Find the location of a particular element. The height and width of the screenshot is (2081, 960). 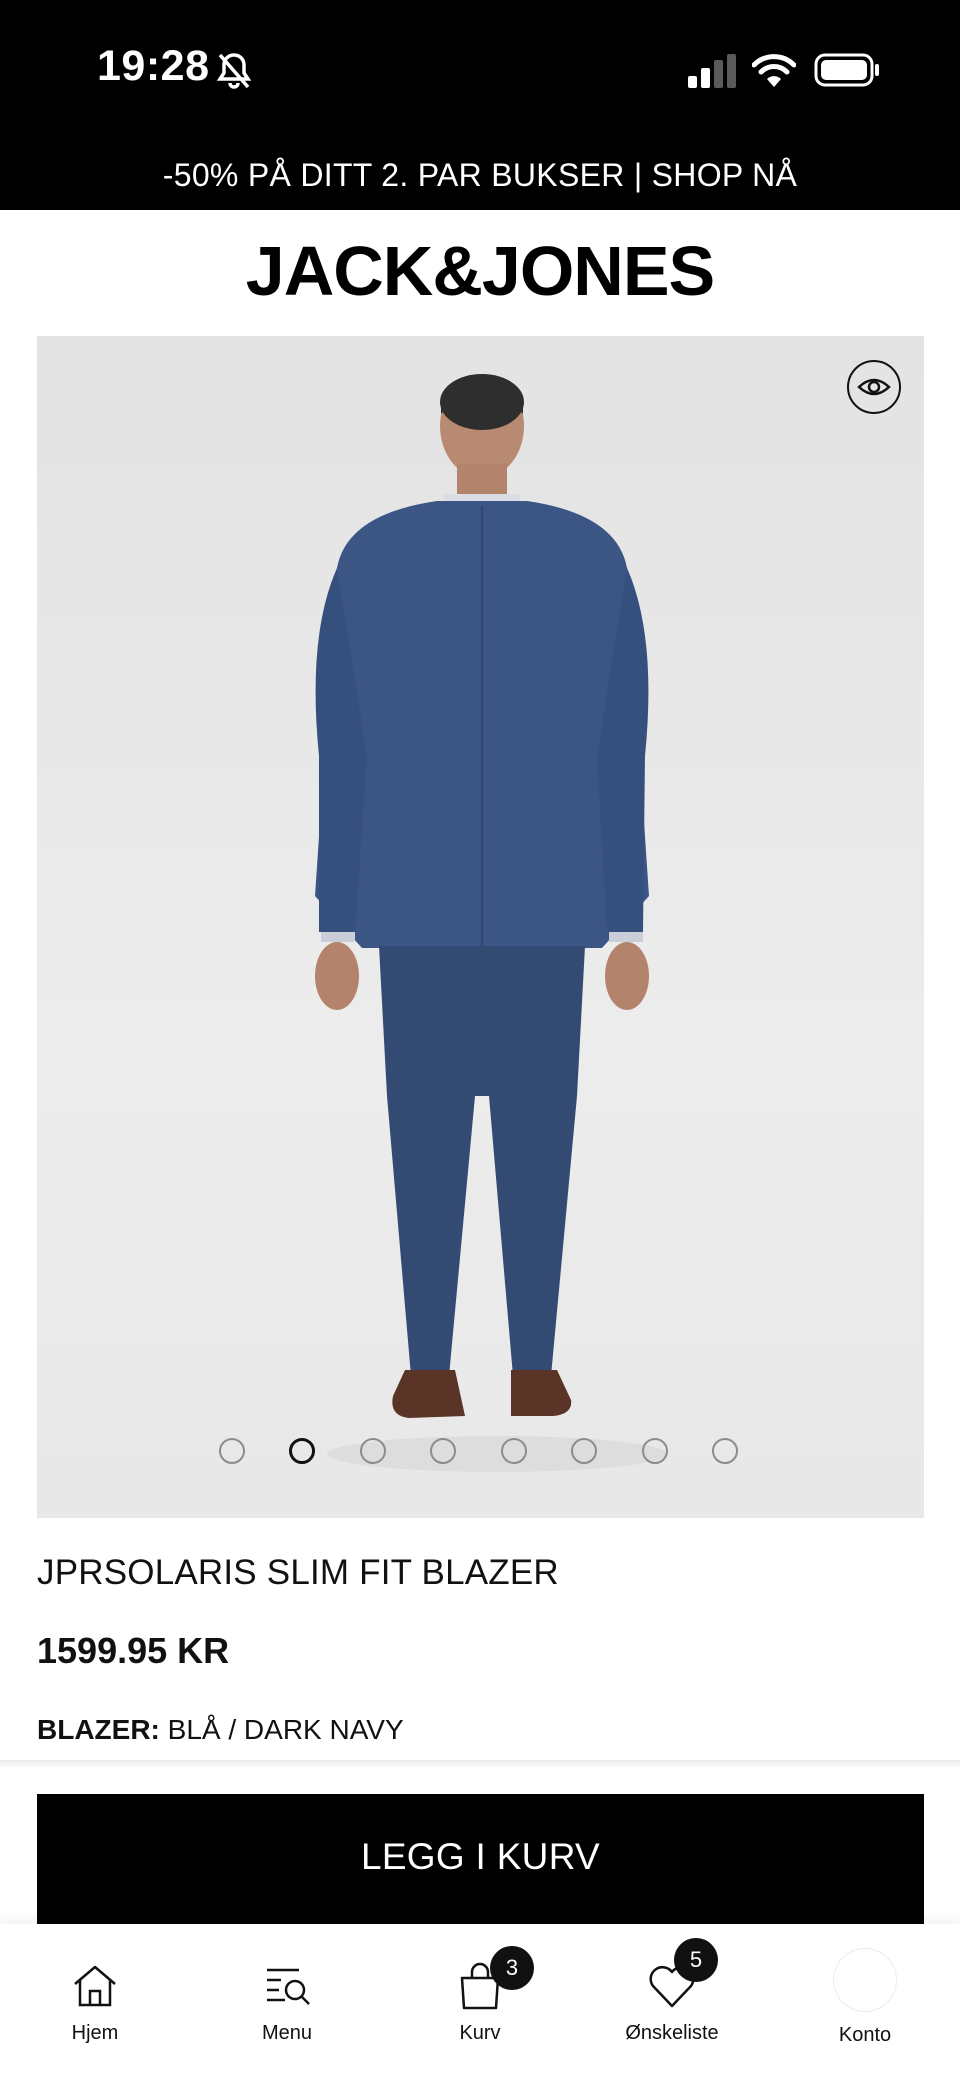

status-bar: 19:28 is located at coordinates (480, 70).